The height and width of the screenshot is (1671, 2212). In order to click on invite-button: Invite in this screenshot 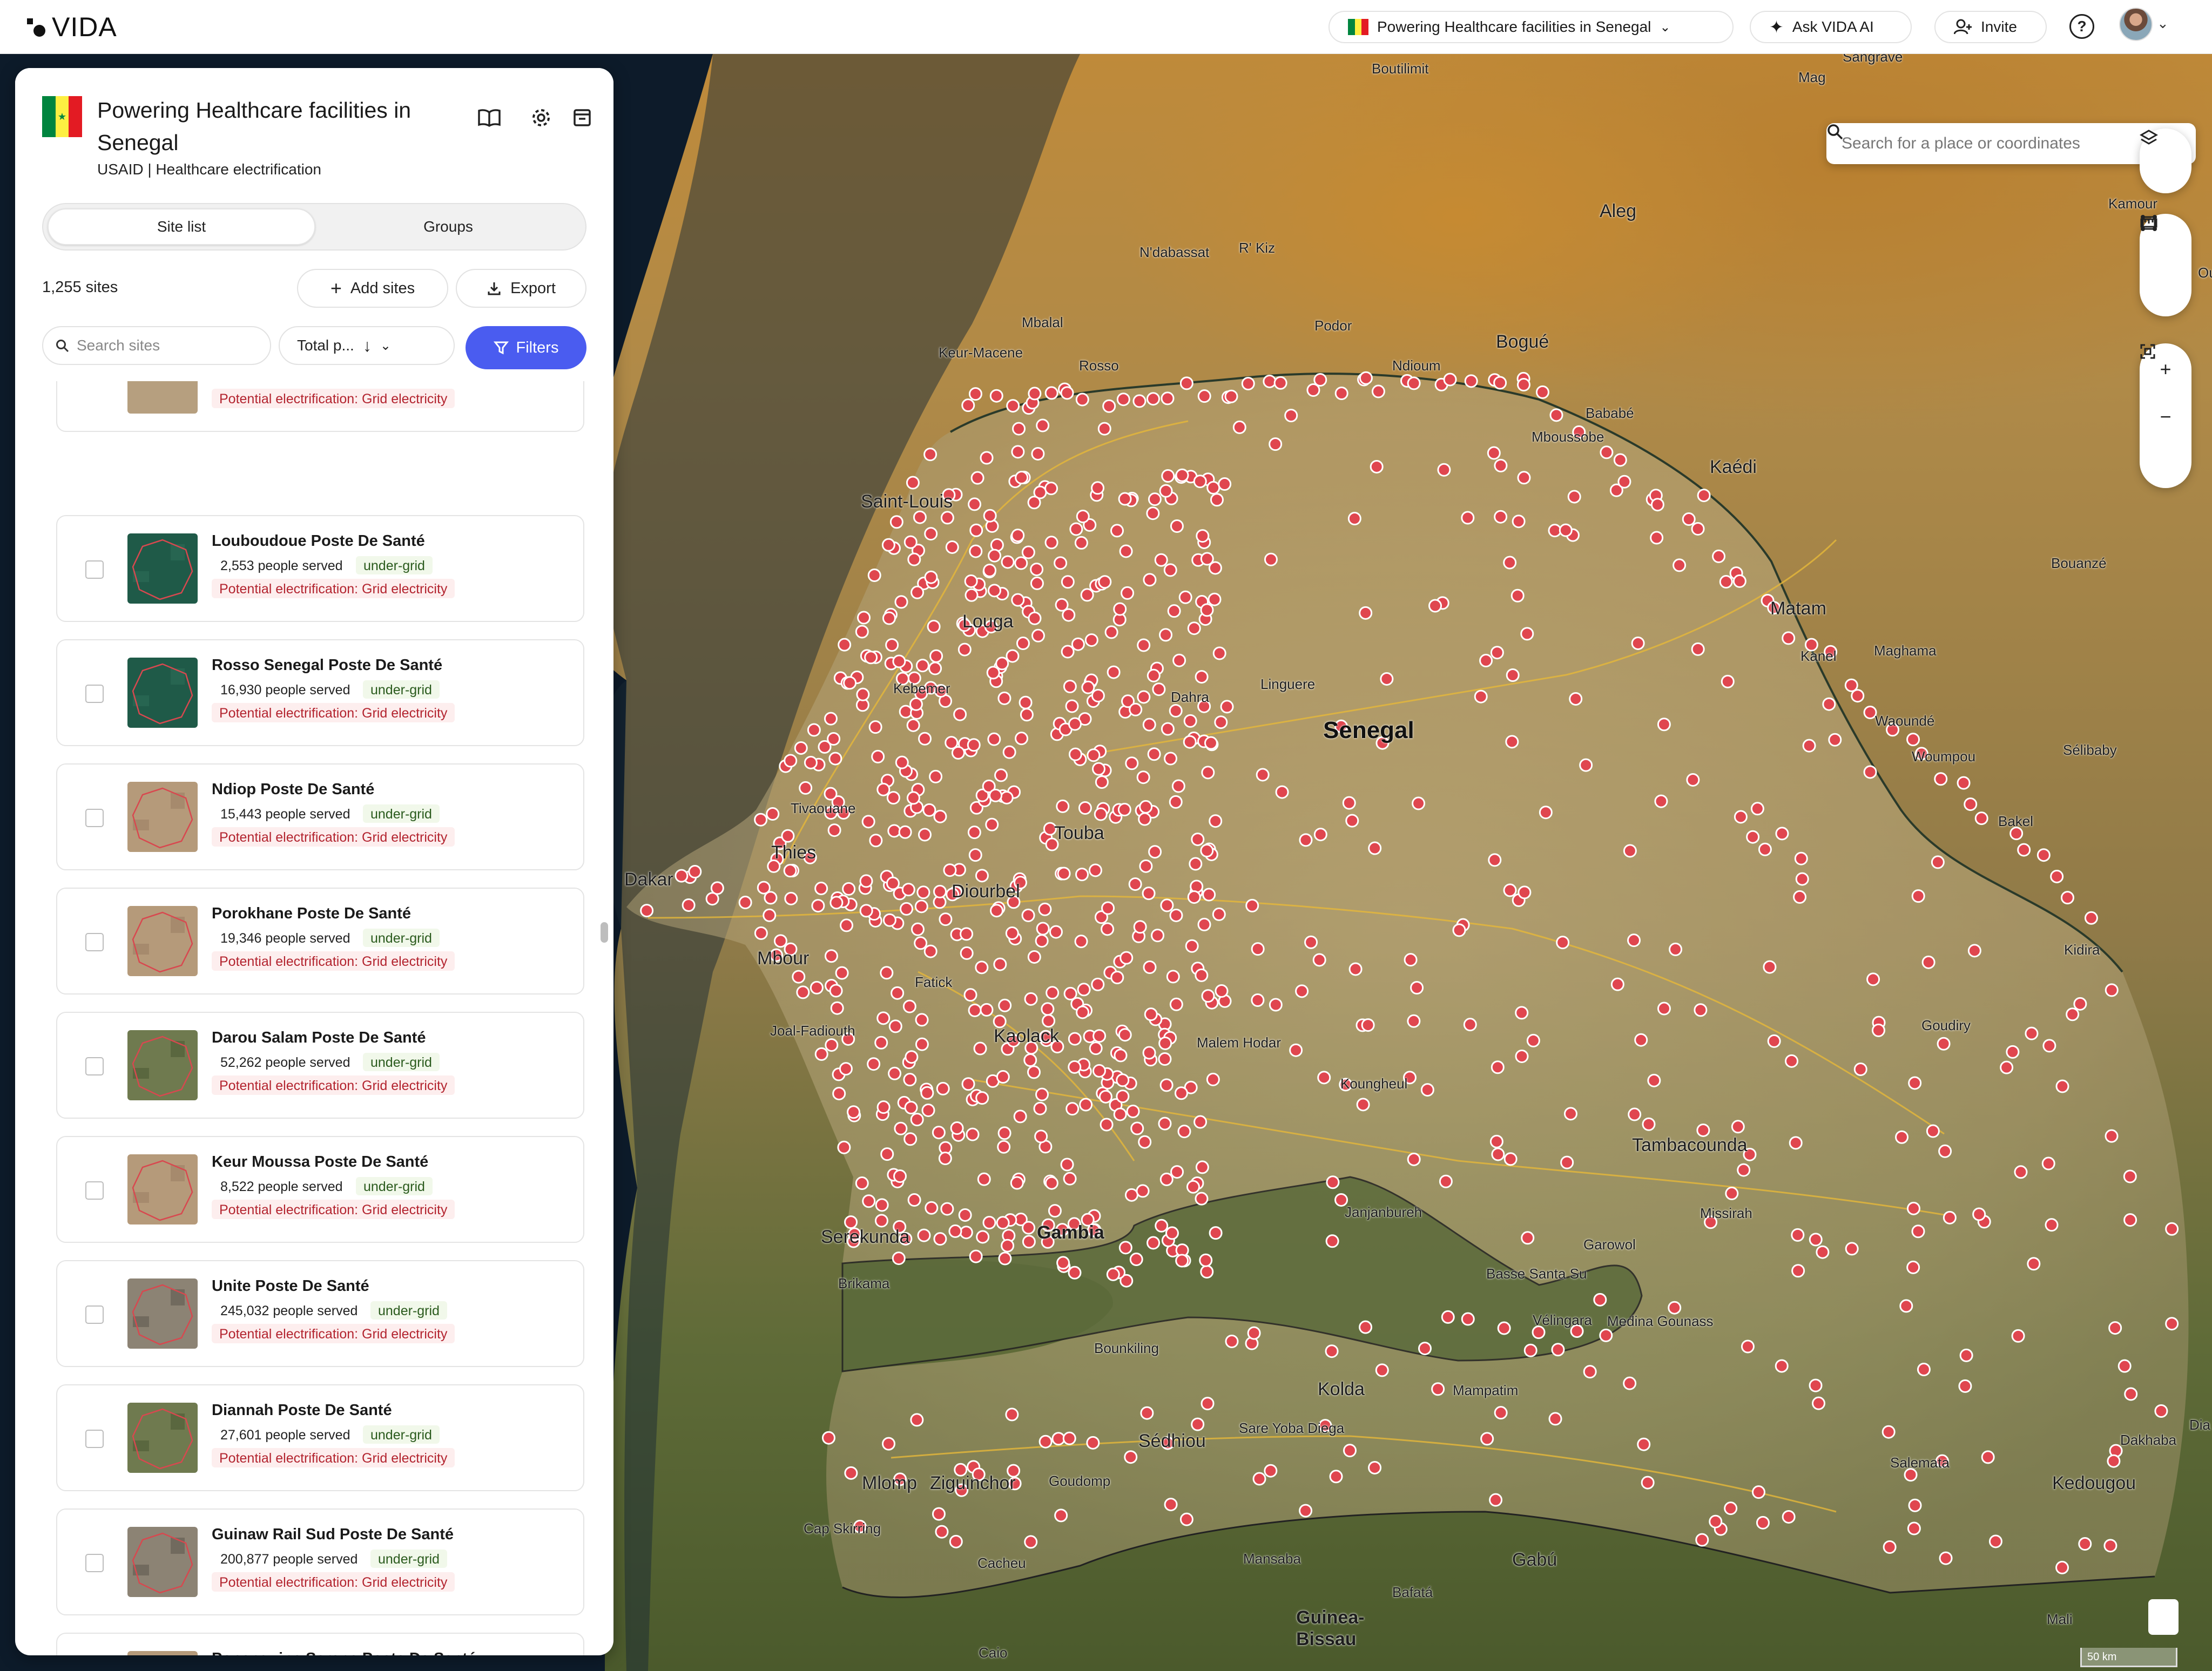, I will do `click(1990, 27)`.